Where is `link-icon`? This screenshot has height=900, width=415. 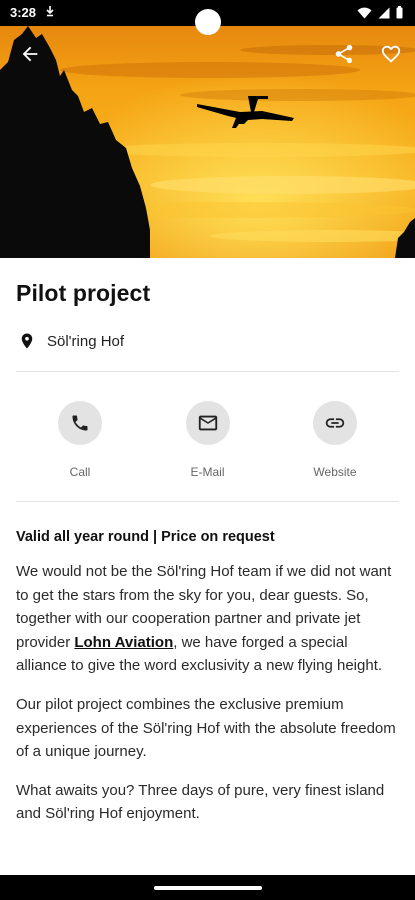 link-icon is located at coordinates (335, 423).